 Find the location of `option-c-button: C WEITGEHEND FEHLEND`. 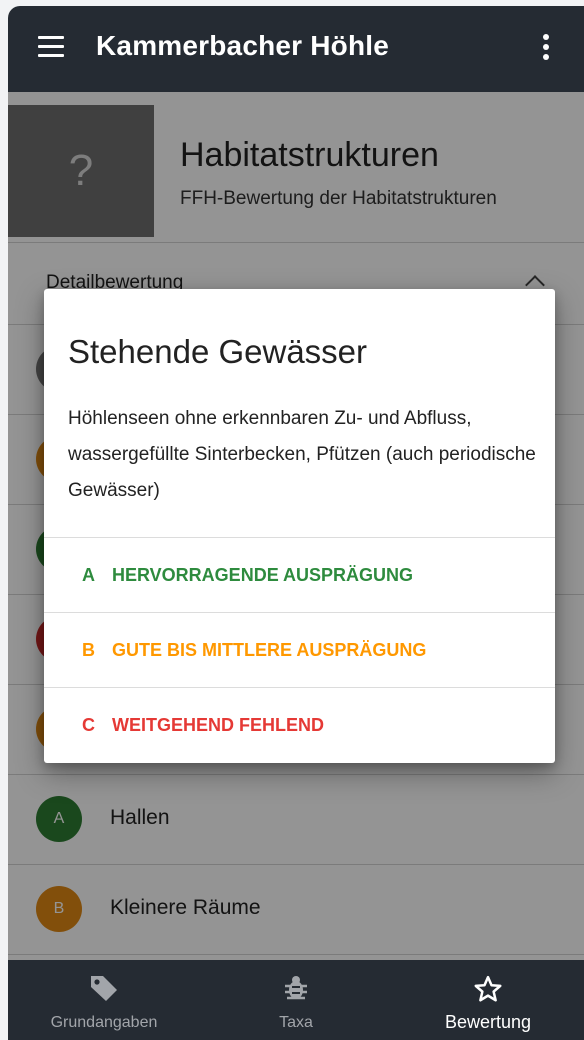

option-c-button: C WEITGEHEND FEHLEND is located at coordinates (299, 725).